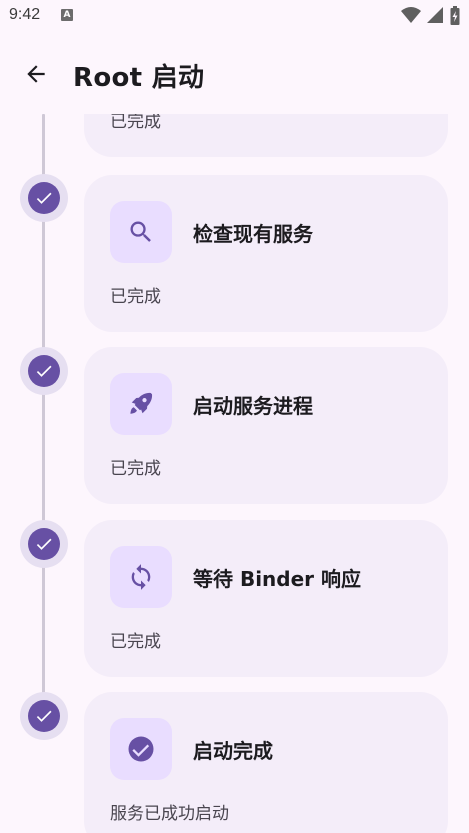 The height and width of the screenshot is (833, 469). I want to click on status-time: 9:42, so click(25, 14).